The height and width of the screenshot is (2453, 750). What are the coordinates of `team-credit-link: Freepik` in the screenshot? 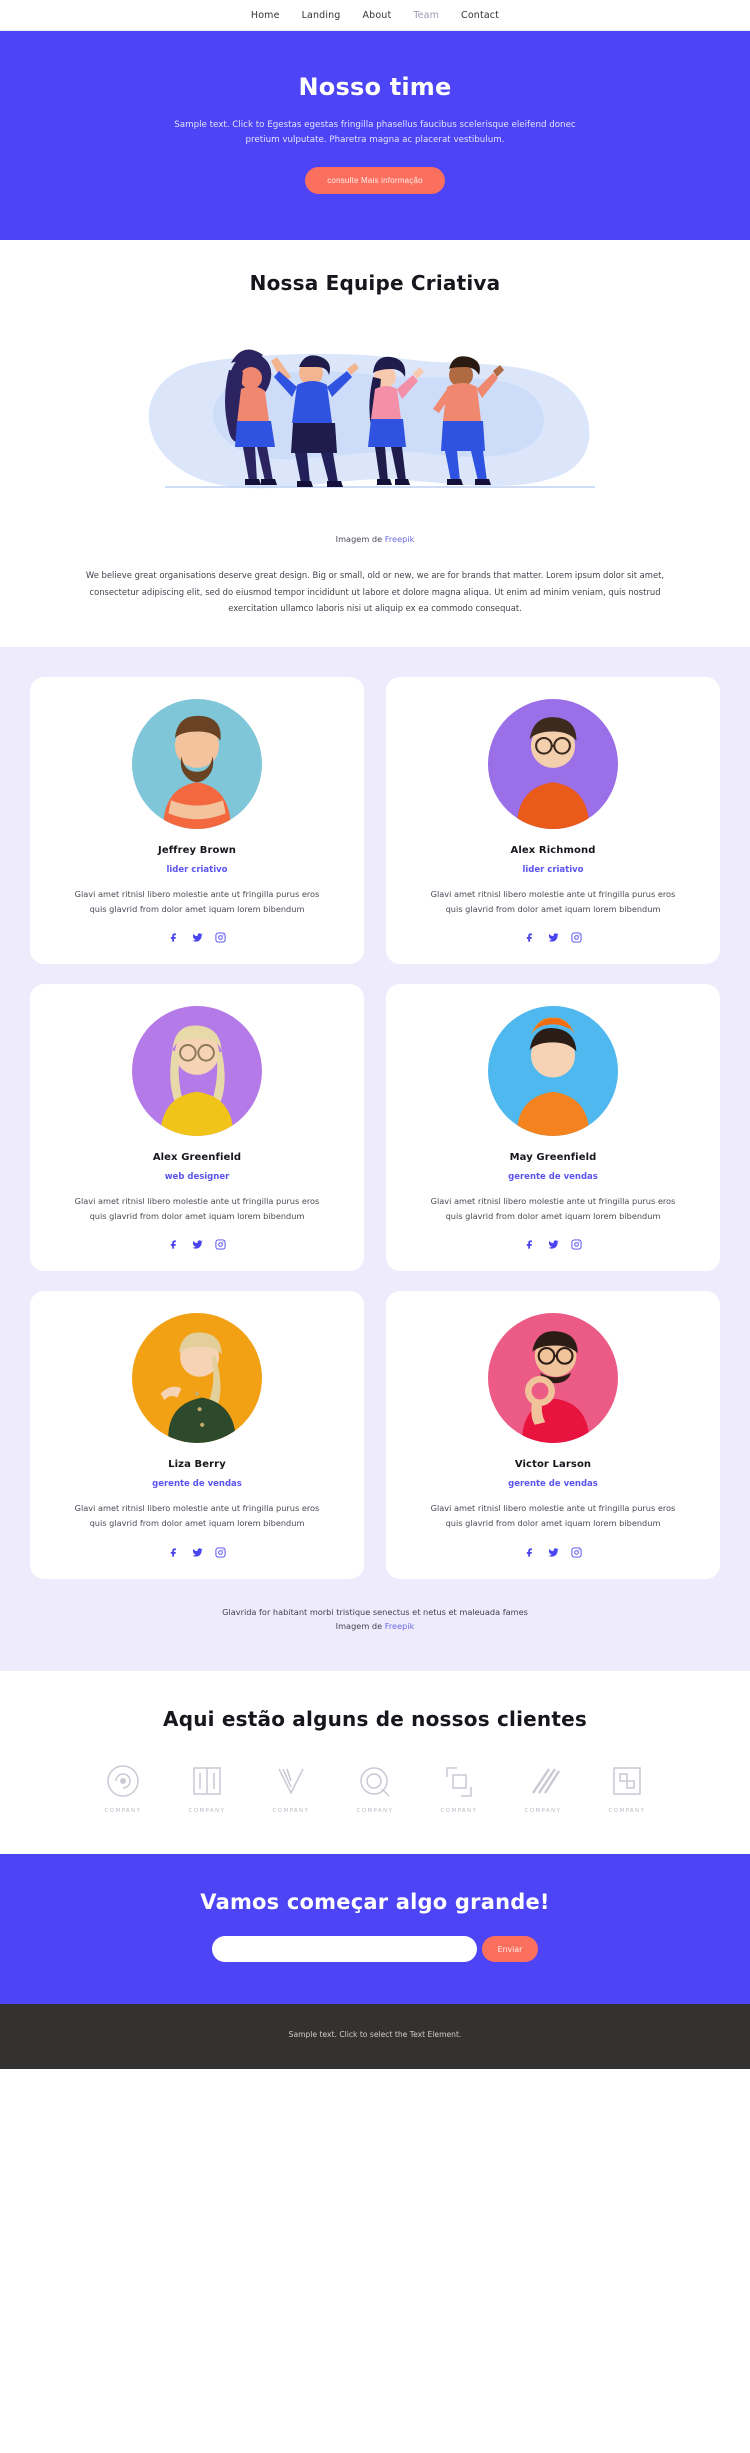 It's located at (400, 1626).